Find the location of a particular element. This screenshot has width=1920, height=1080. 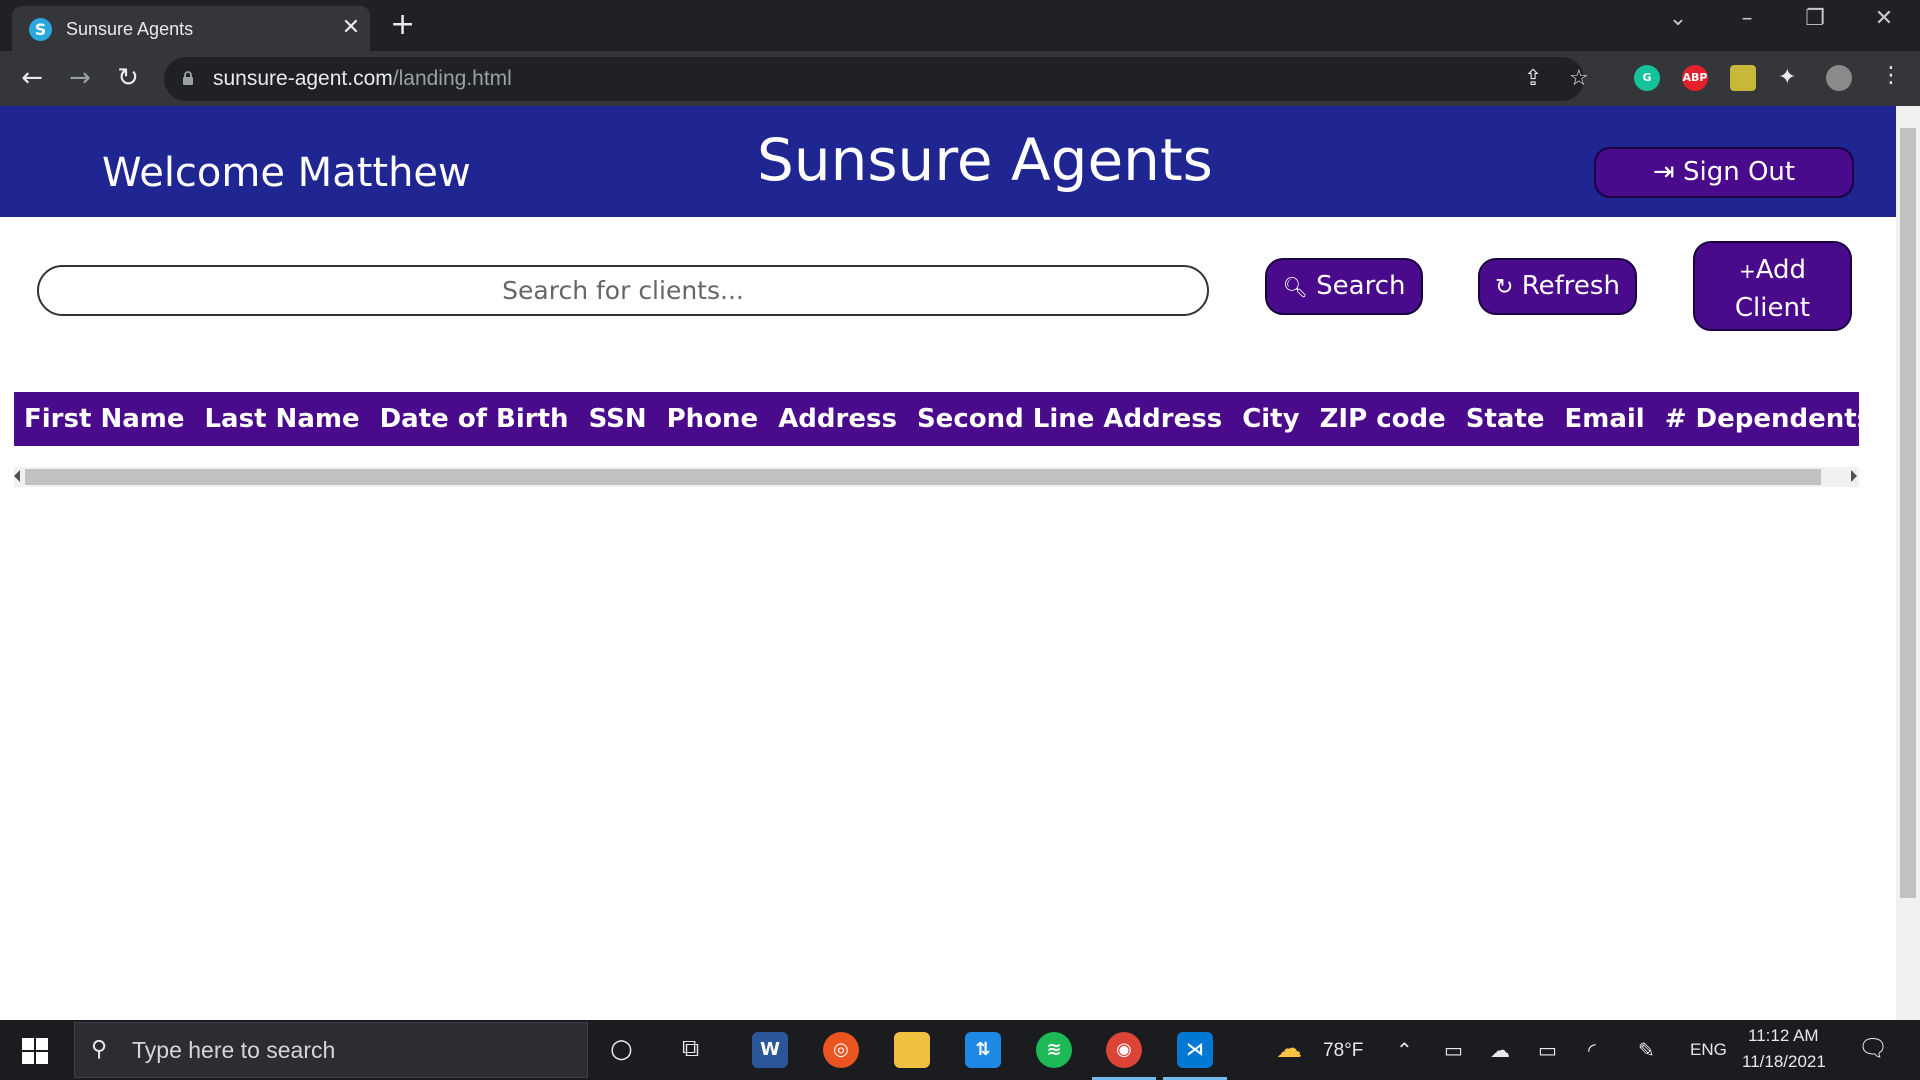

grammarly-extension-icon: G is located at coordinates (1647, 78).